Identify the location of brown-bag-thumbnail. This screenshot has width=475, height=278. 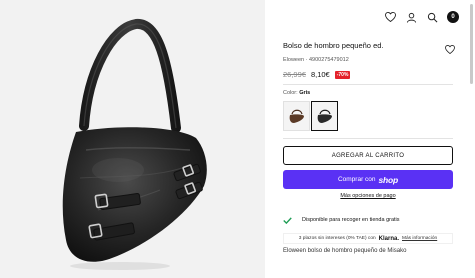
(296, 116).